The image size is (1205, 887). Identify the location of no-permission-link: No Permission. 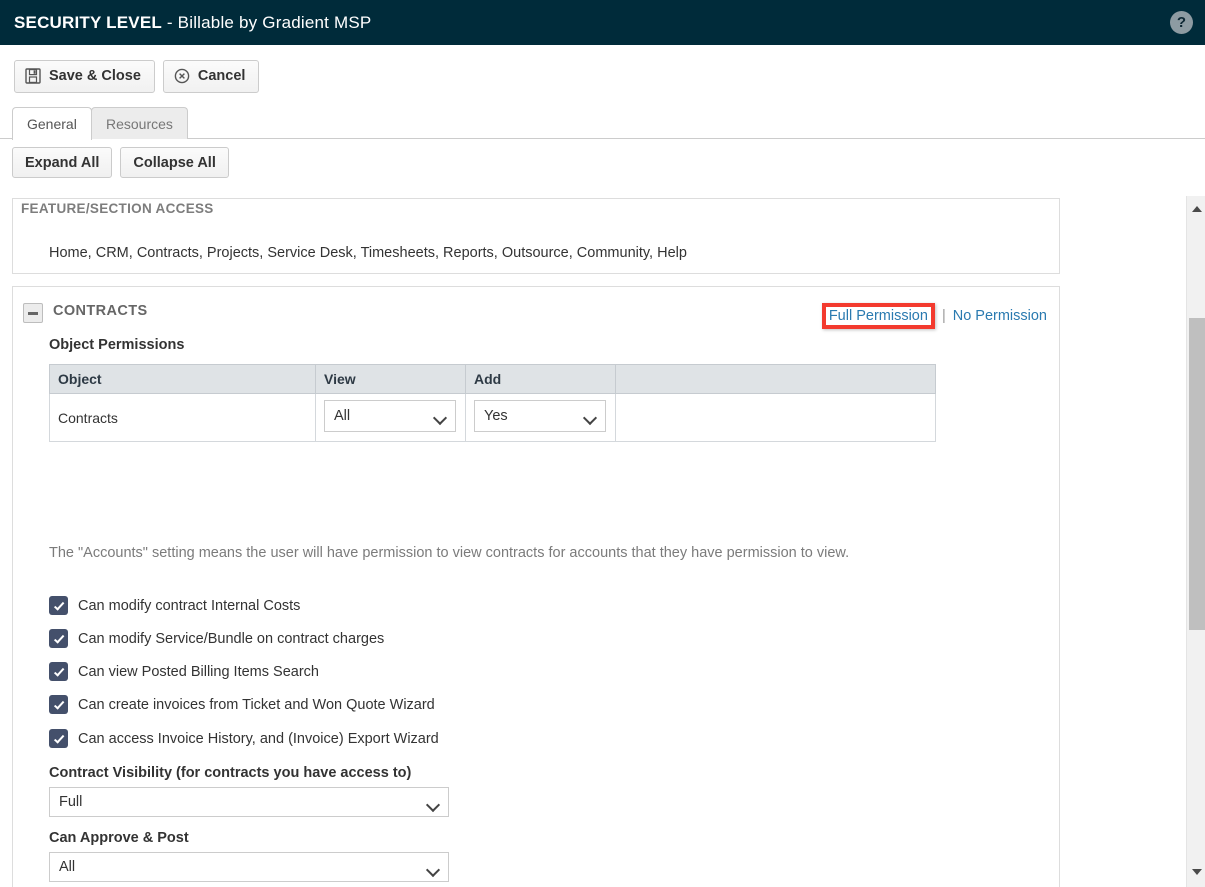
(1000, 316).